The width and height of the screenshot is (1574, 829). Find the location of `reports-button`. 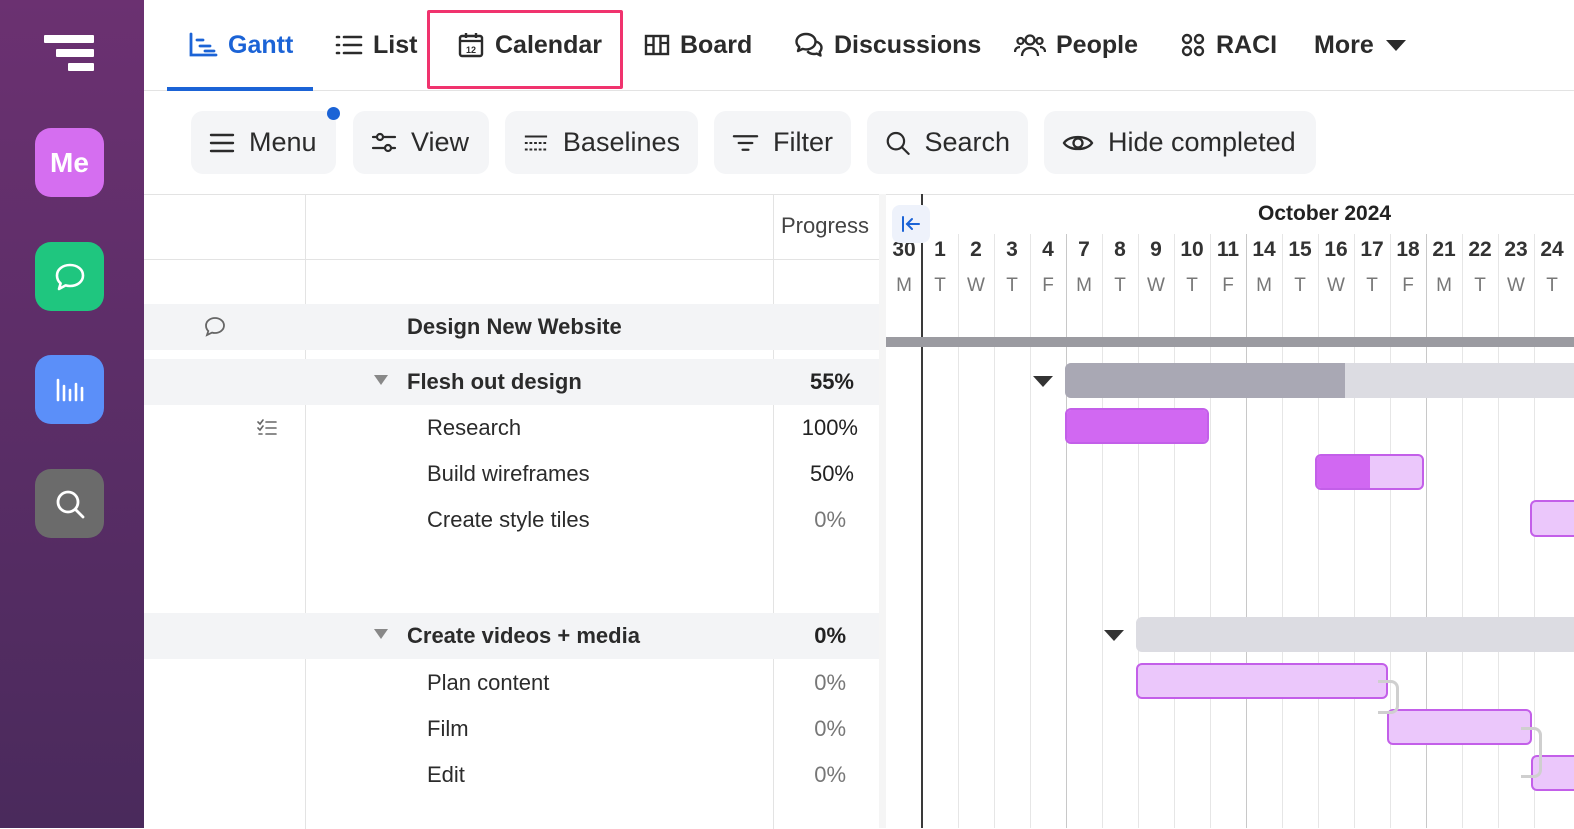

reports-button is located at coordinates (69, 389).